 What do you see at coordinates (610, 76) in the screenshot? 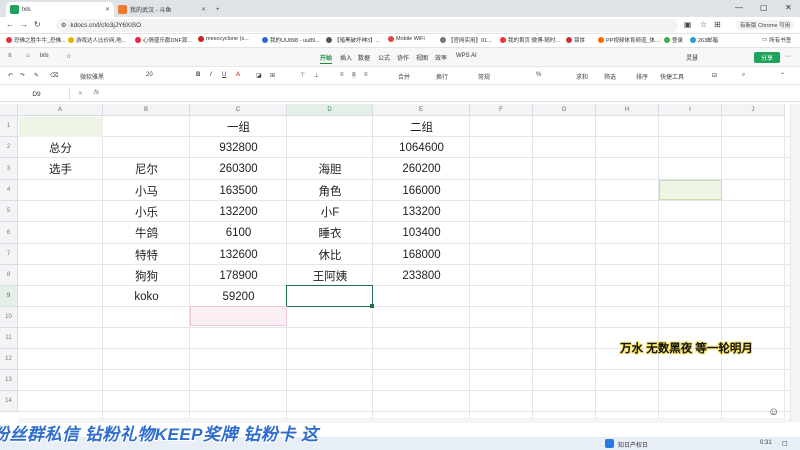
I see `filter-button: 筛选` at bounding box center [610, 76].